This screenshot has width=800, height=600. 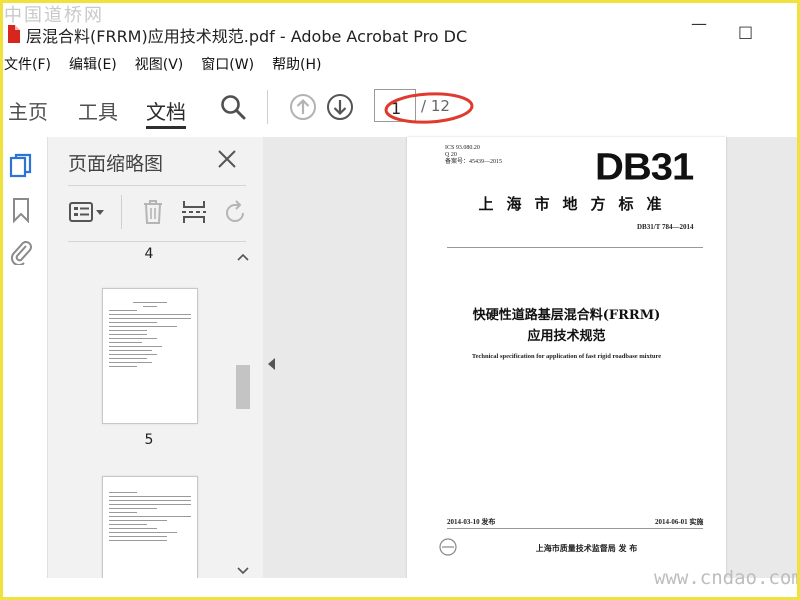 What do you see at coordinates (576, 204) in the screenshot?
I see `issuing-authority: 上海市地方标准` at bounding box center [576, 204].